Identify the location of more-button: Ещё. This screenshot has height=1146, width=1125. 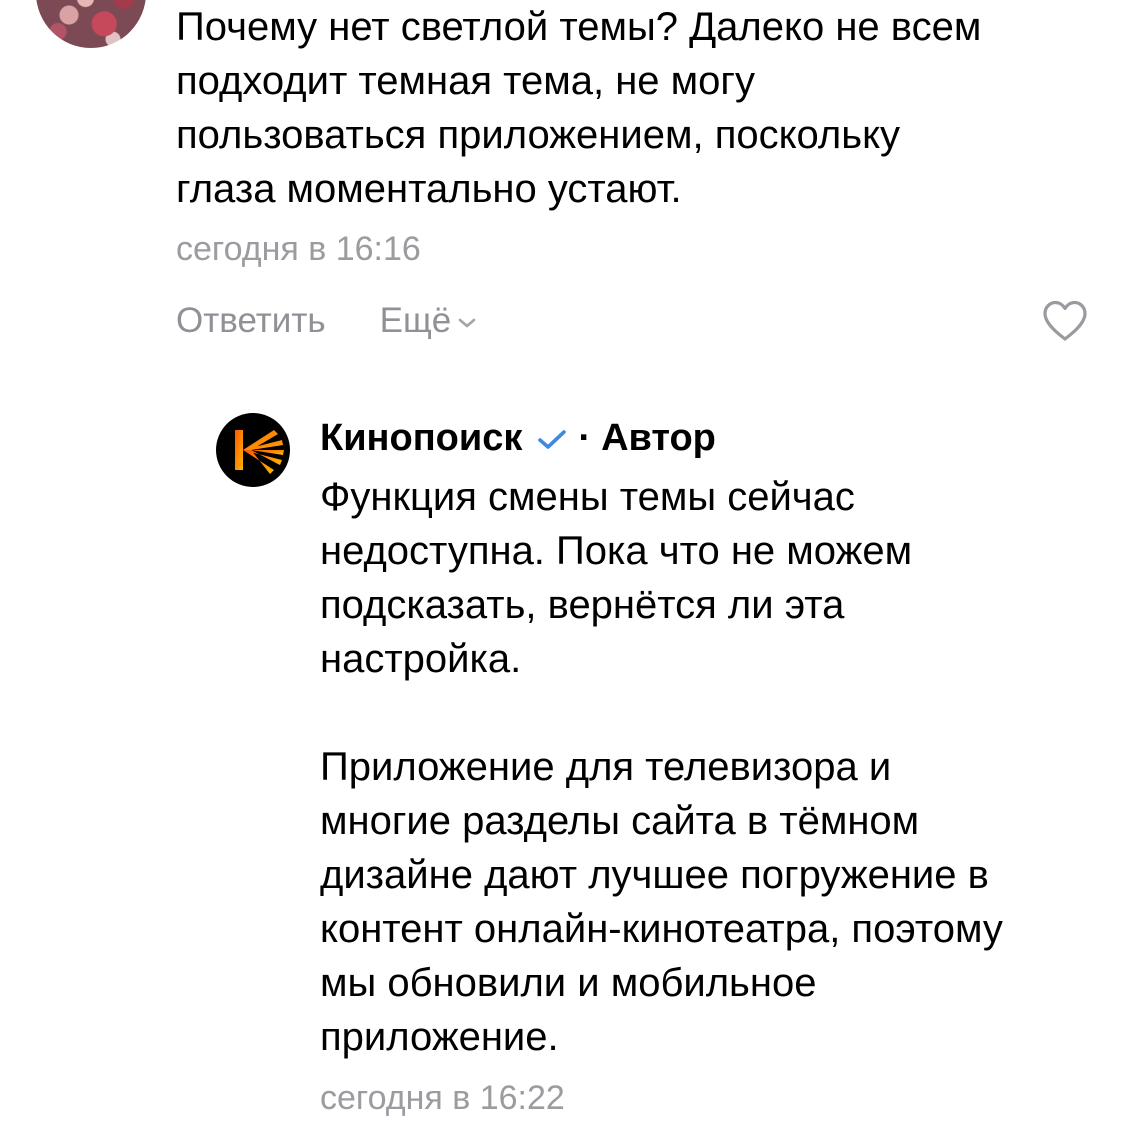
(429, 321).